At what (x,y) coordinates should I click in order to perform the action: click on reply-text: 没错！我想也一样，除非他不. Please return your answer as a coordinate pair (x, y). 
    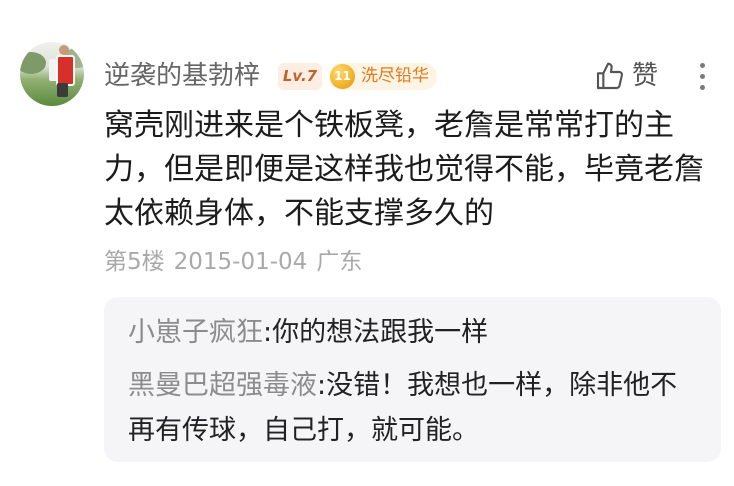
    Looking at the image, I should click on (502, 385).